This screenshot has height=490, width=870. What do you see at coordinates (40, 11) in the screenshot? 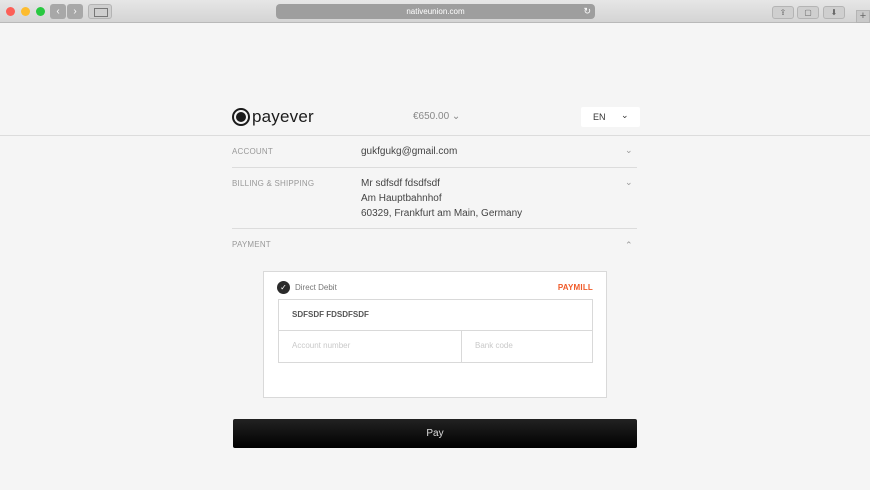
I see `zoom-window-button` at bounding box center [40, 11].